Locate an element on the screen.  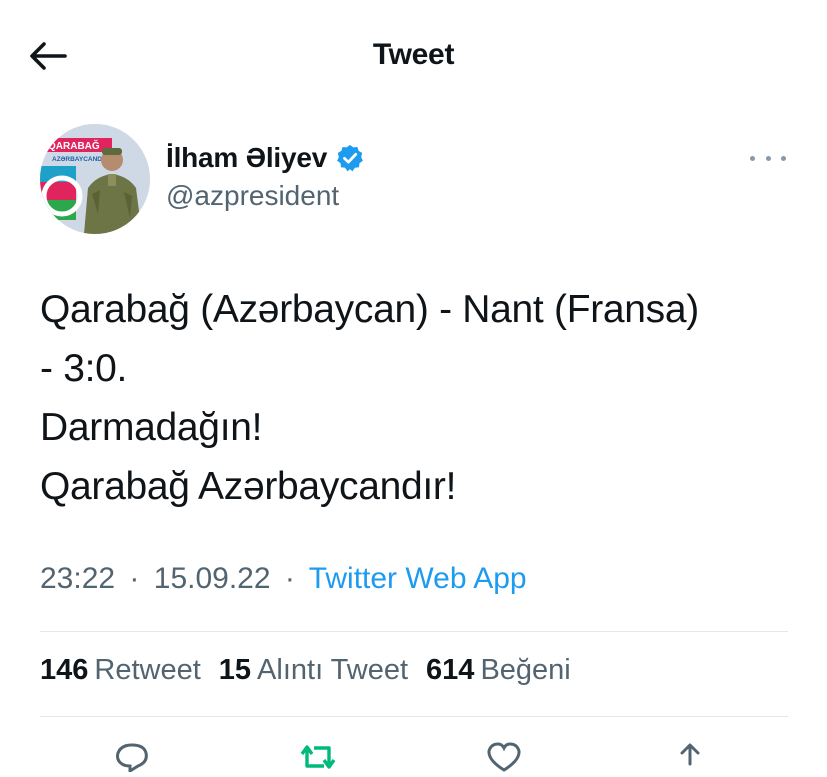
top-bar: Tweet is located at coordinates (413, 56).